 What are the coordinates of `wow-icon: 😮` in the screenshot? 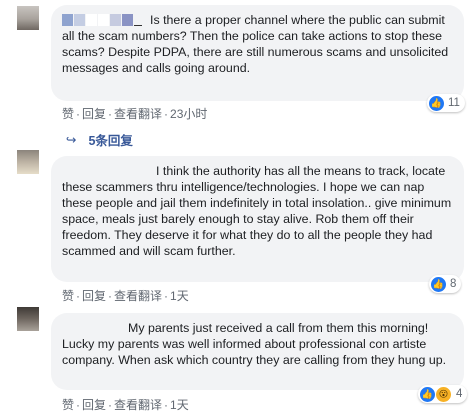 It's located at (443, 394).